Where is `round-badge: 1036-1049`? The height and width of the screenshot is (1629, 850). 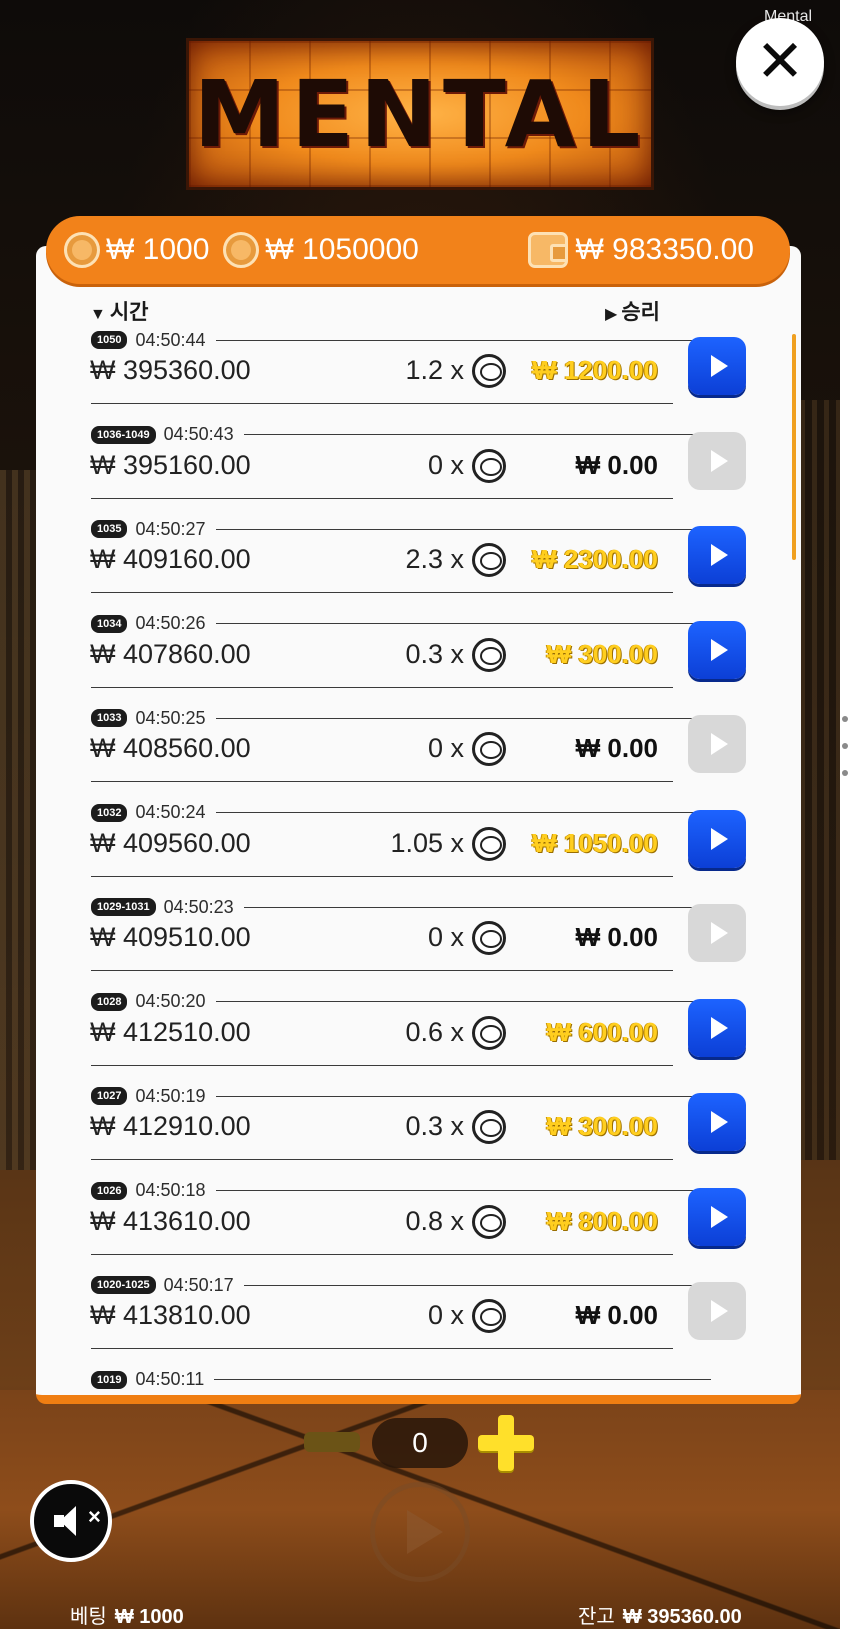
round-badge: 1036-1049 is located at coordinates (123, 434).